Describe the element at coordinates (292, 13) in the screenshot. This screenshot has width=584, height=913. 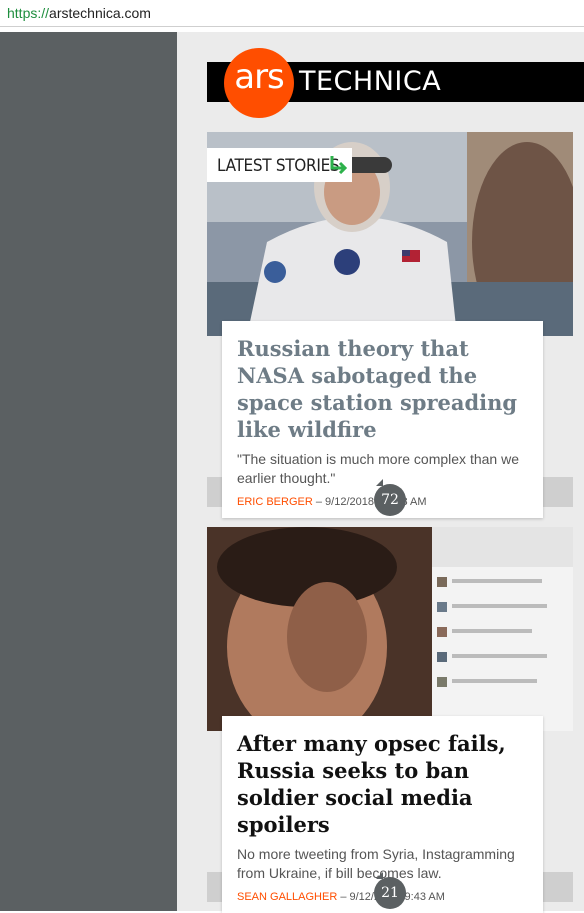
I see `address-bar: https://arstechnica.com` at that location.